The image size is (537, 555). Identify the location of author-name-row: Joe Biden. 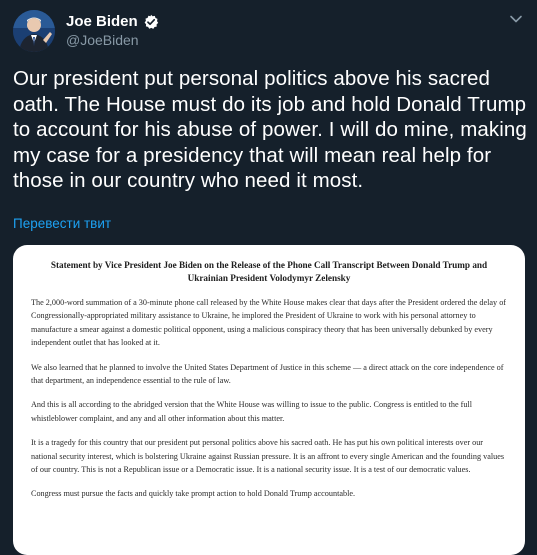
(112, 21).